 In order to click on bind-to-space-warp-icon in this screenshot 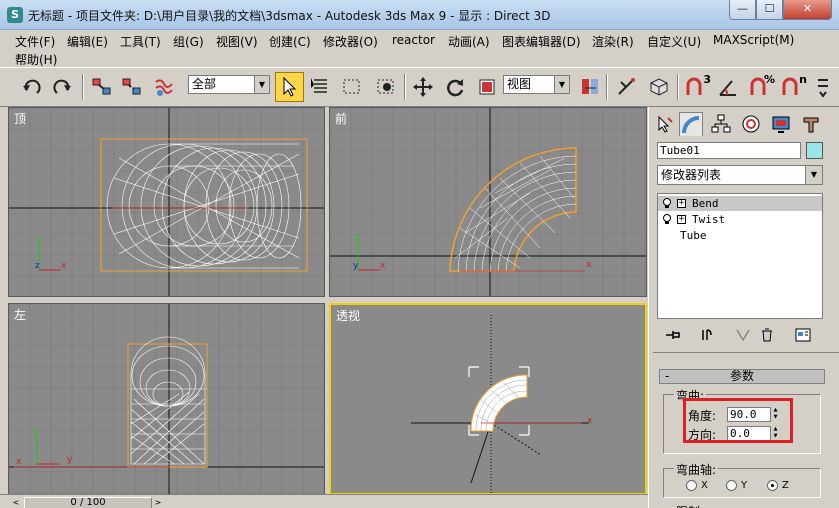, I will do `click(164, 87)`.